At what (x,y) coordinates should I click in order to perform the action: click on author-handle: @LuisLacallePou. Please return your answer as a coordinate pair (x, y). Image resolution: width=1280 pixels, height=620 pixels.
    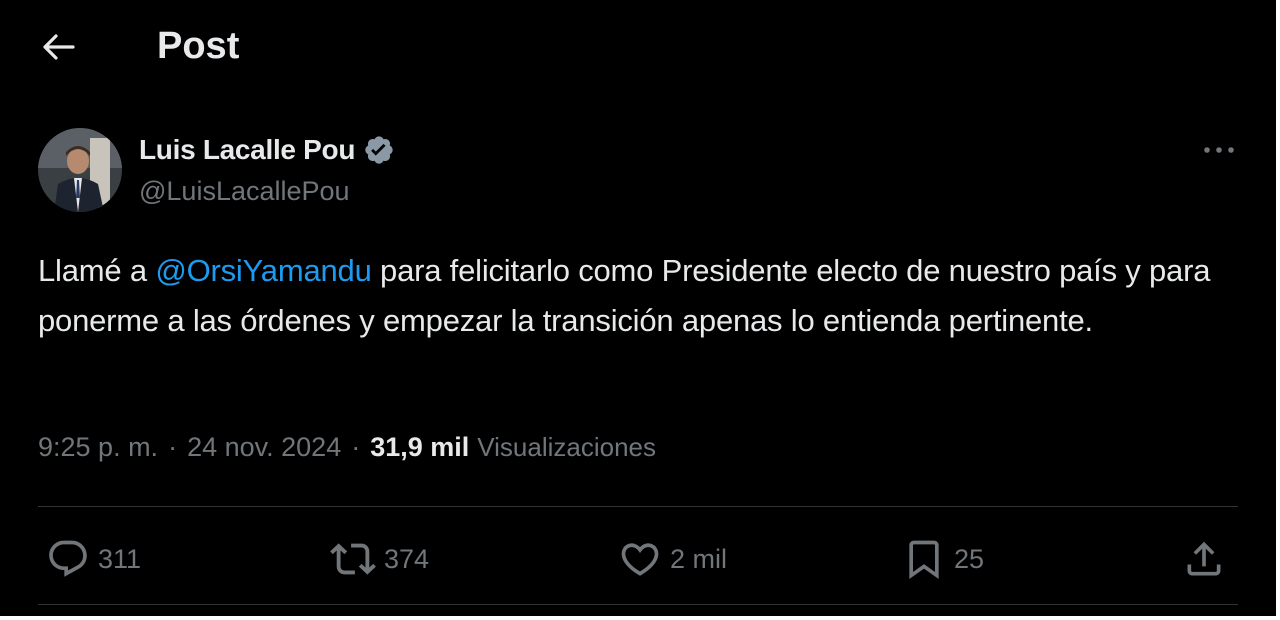
    Looking at the image, I should click on (244, 191).